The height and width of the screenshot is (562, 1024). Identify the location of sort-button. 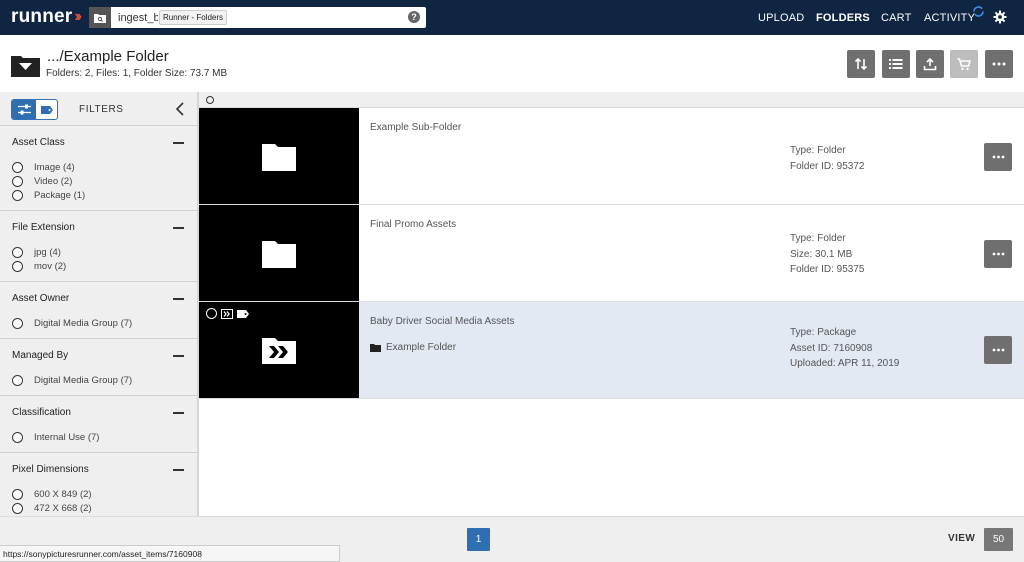
(861, 64).